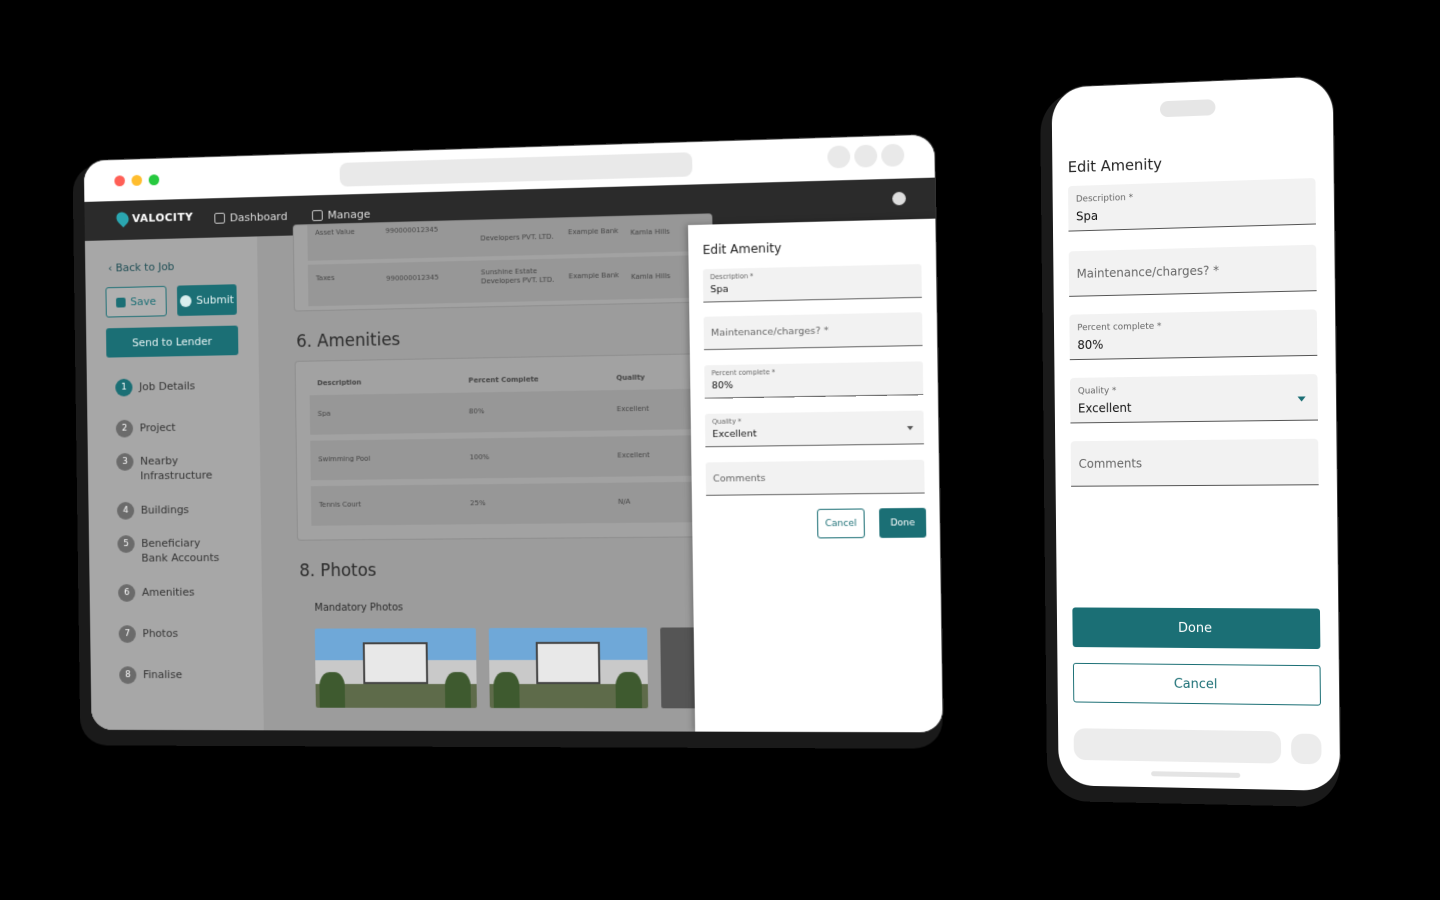  Describe the element at coordinates (719, 289) in the screenshot. I see `field-value: Spa` at that location.